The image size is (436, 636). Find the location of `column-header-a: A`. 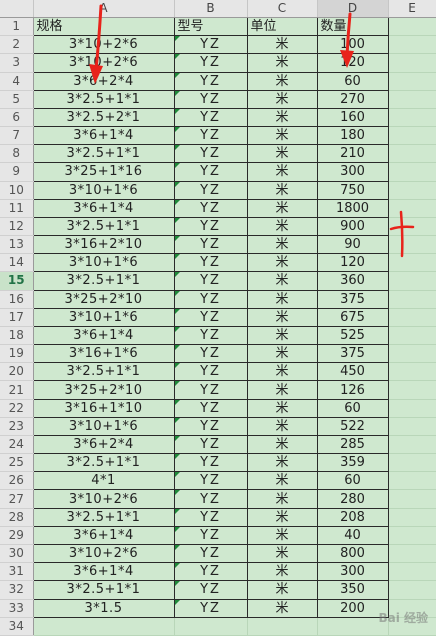

column-header-a: A is located at coordinates (104, 9).